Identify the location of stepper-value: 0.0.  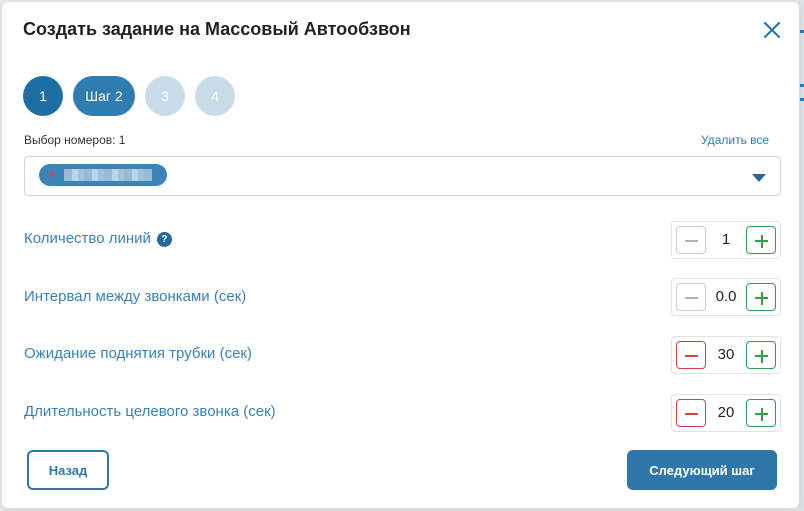
(726, 296).